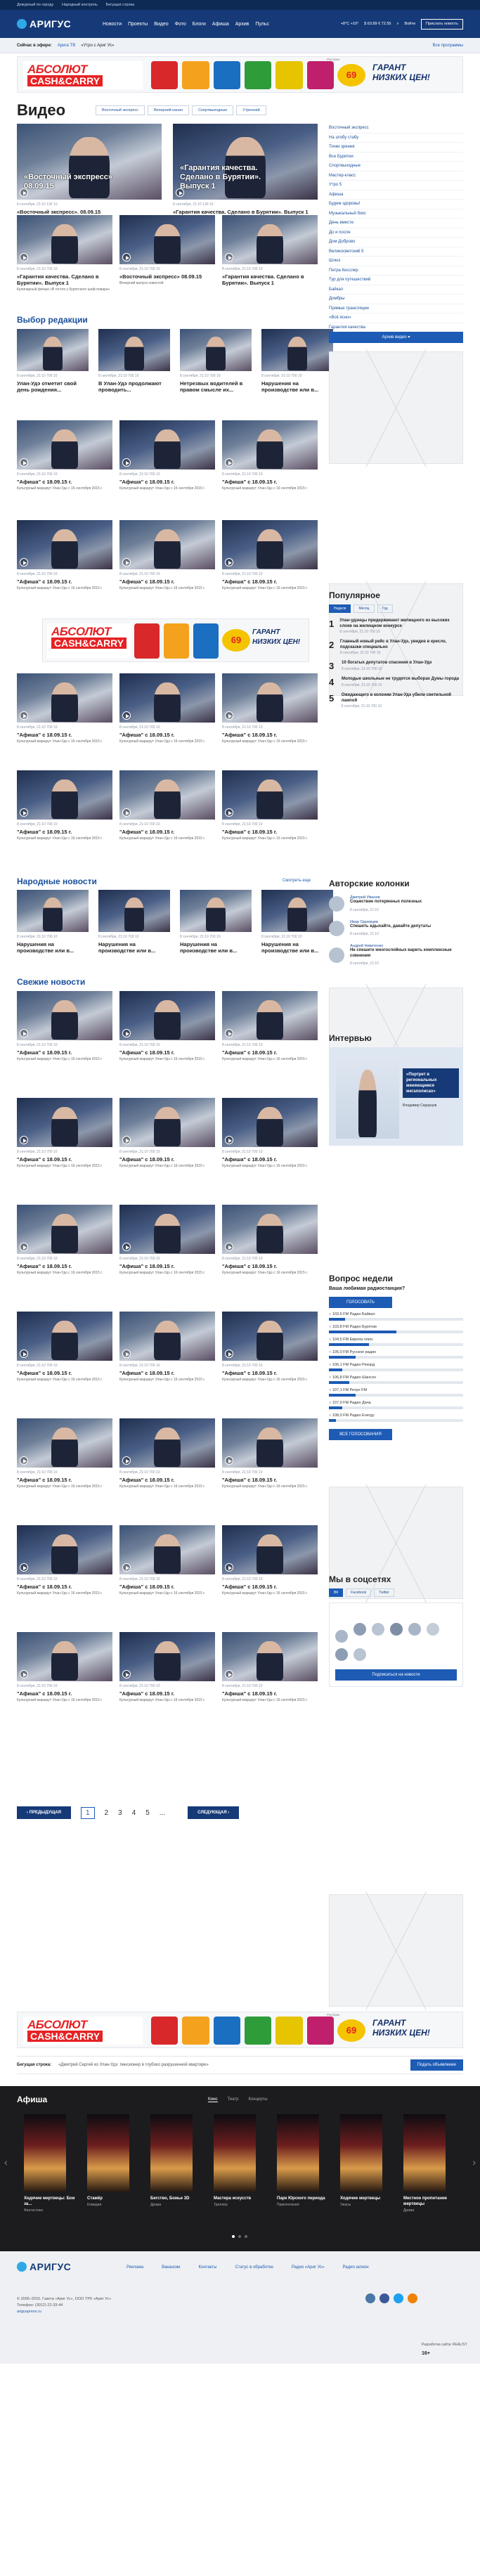 Image resolution: width=480 pixels, height=2576 pixels. Describe the element at coordinates (387, 664) in the screenshot. I see `popular-title-text: 10 богатых депутатов спасения в Улан-Удэ` at that location.